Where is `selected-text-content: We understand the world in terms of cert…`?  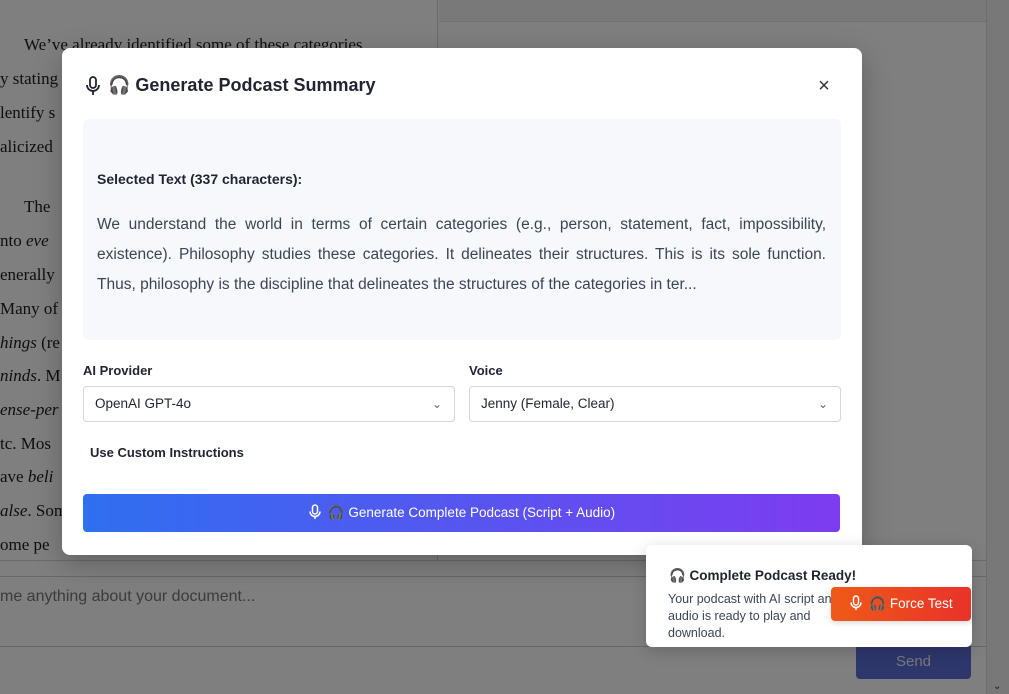 selected-text-content: We understand the world in terms of cert… is located at coordinates (461, 254).